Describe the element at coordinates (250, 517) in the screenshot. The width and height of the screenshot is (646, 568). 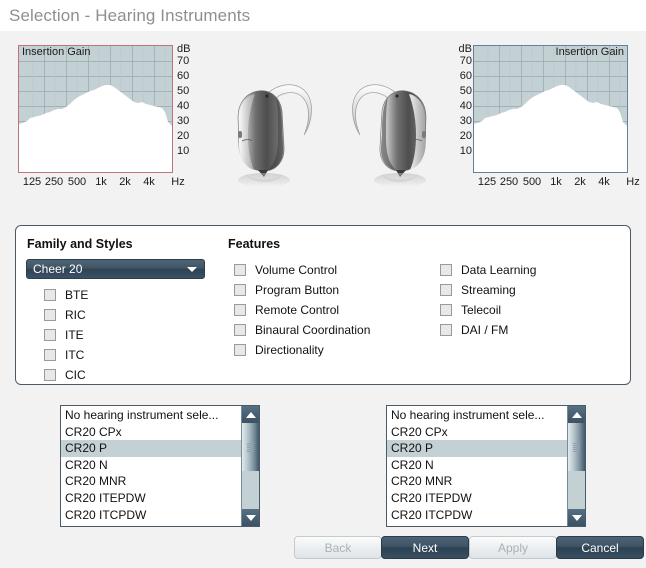
I see `scroll-down-button-left` at that location.